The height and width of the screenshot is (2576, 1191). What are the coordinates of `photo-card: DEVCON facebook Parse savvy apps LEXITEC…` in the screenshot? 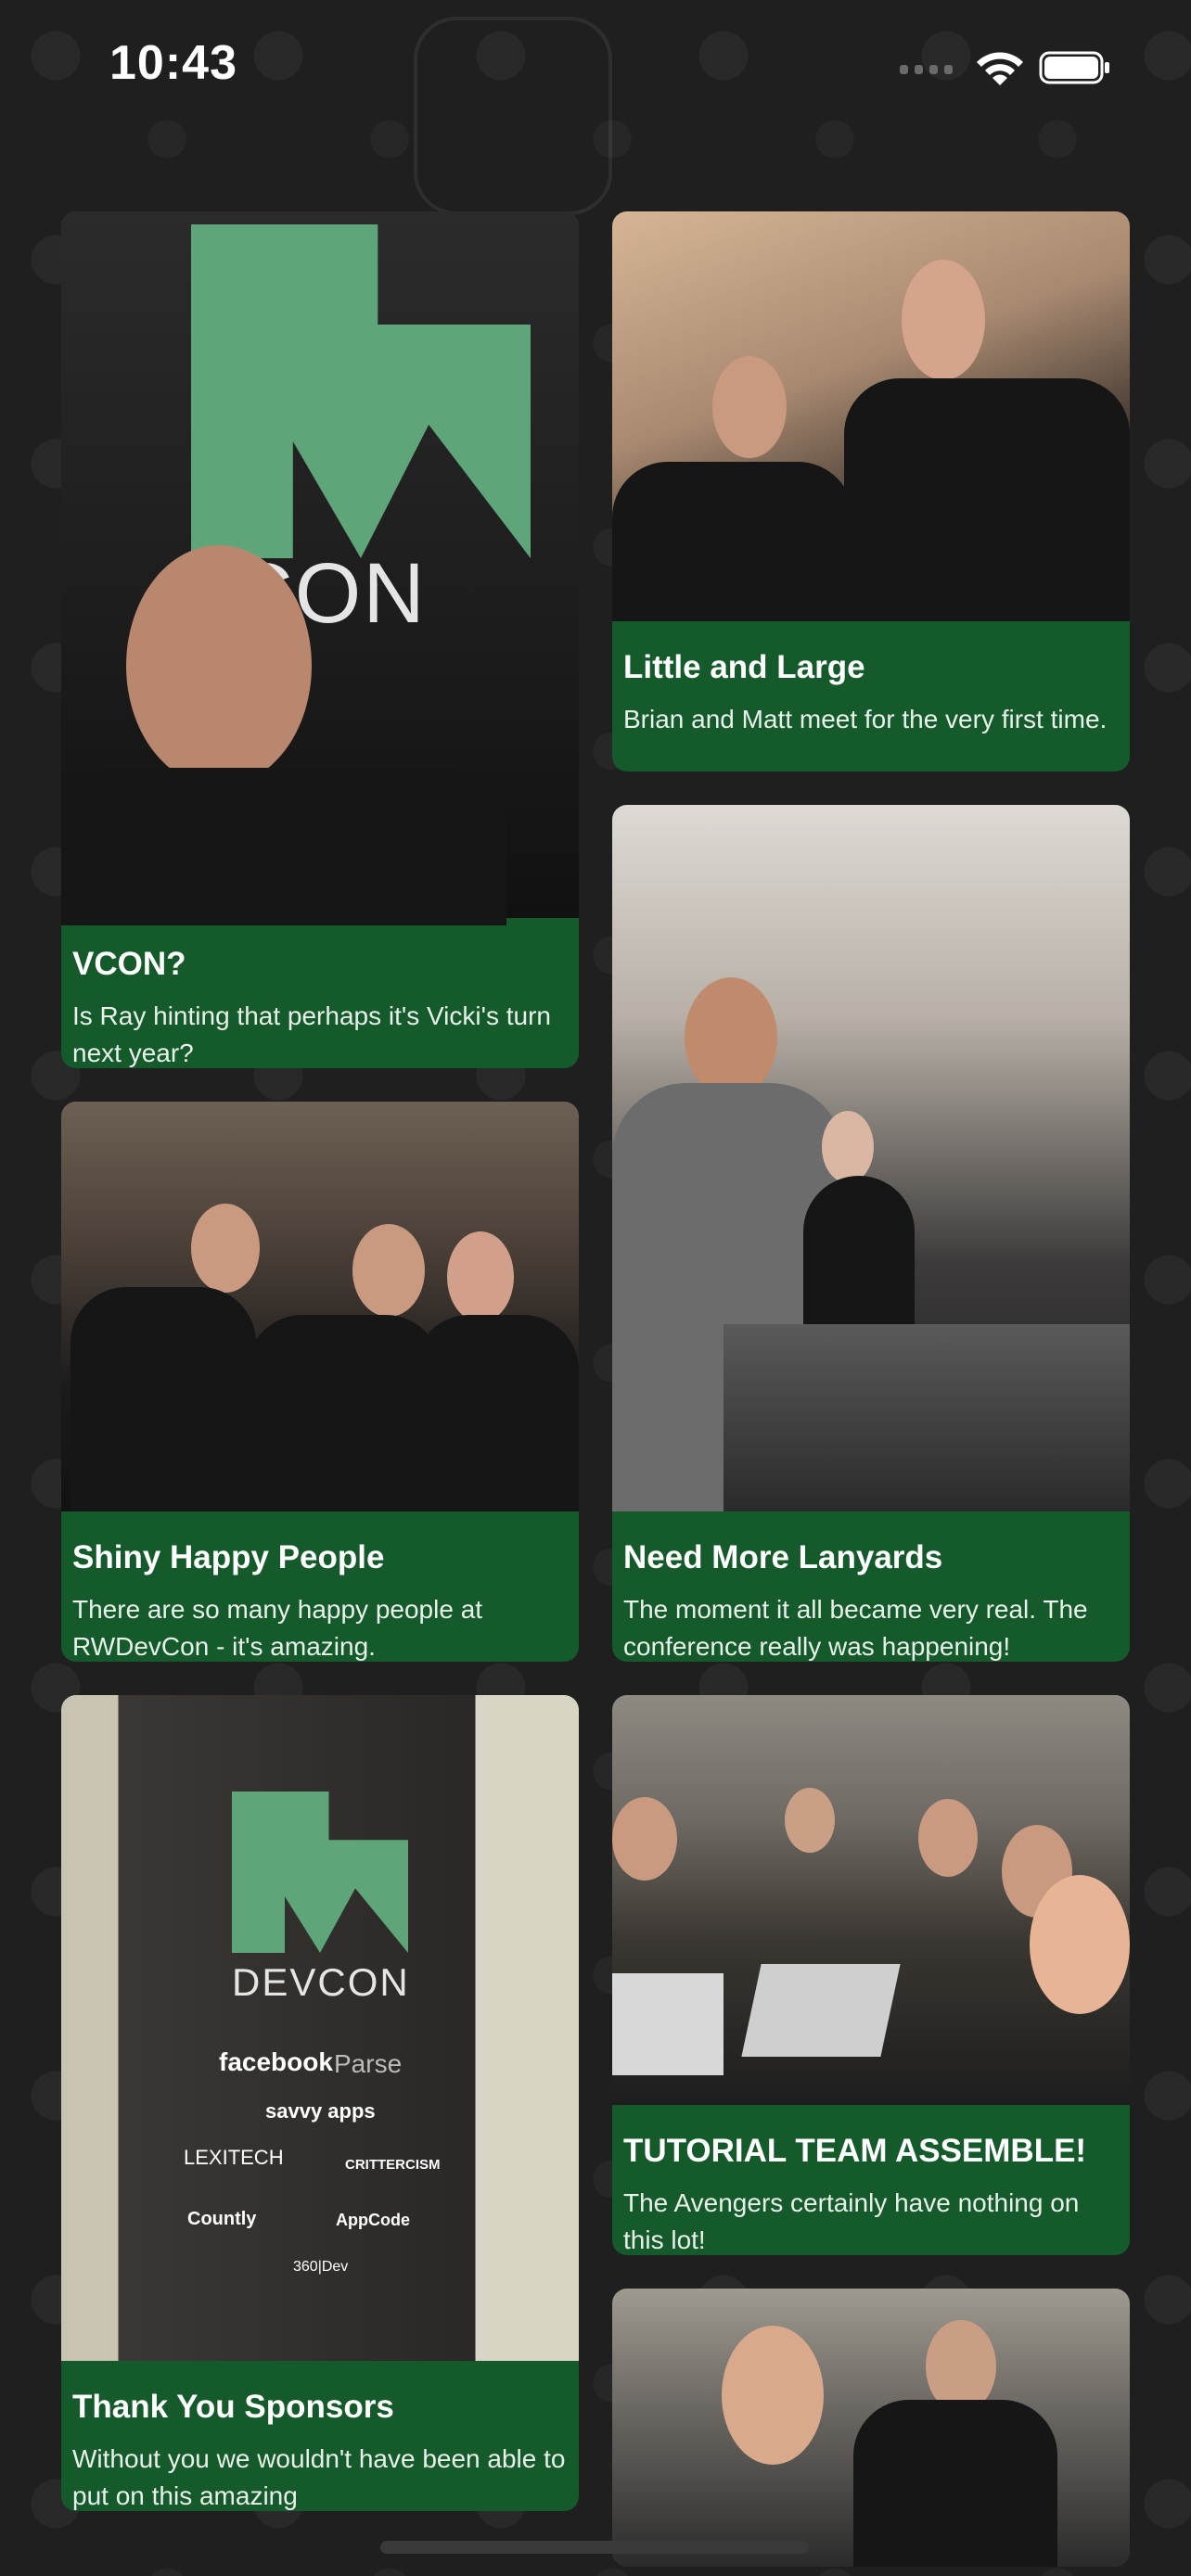 It's located at (320, 2103).